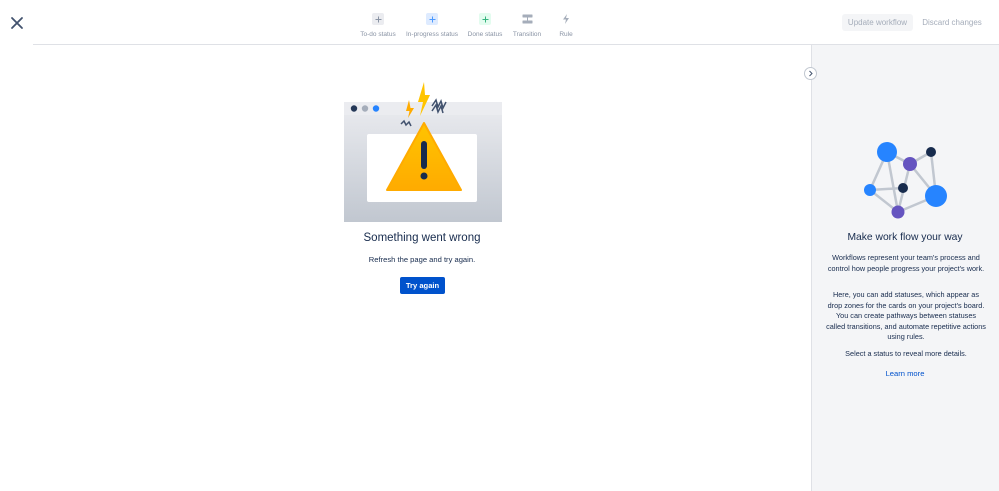 The width and height of the screenshot is (999, 491). I want to click on panel-paragraph: Select a status to reveal more details., so click(906, 353).